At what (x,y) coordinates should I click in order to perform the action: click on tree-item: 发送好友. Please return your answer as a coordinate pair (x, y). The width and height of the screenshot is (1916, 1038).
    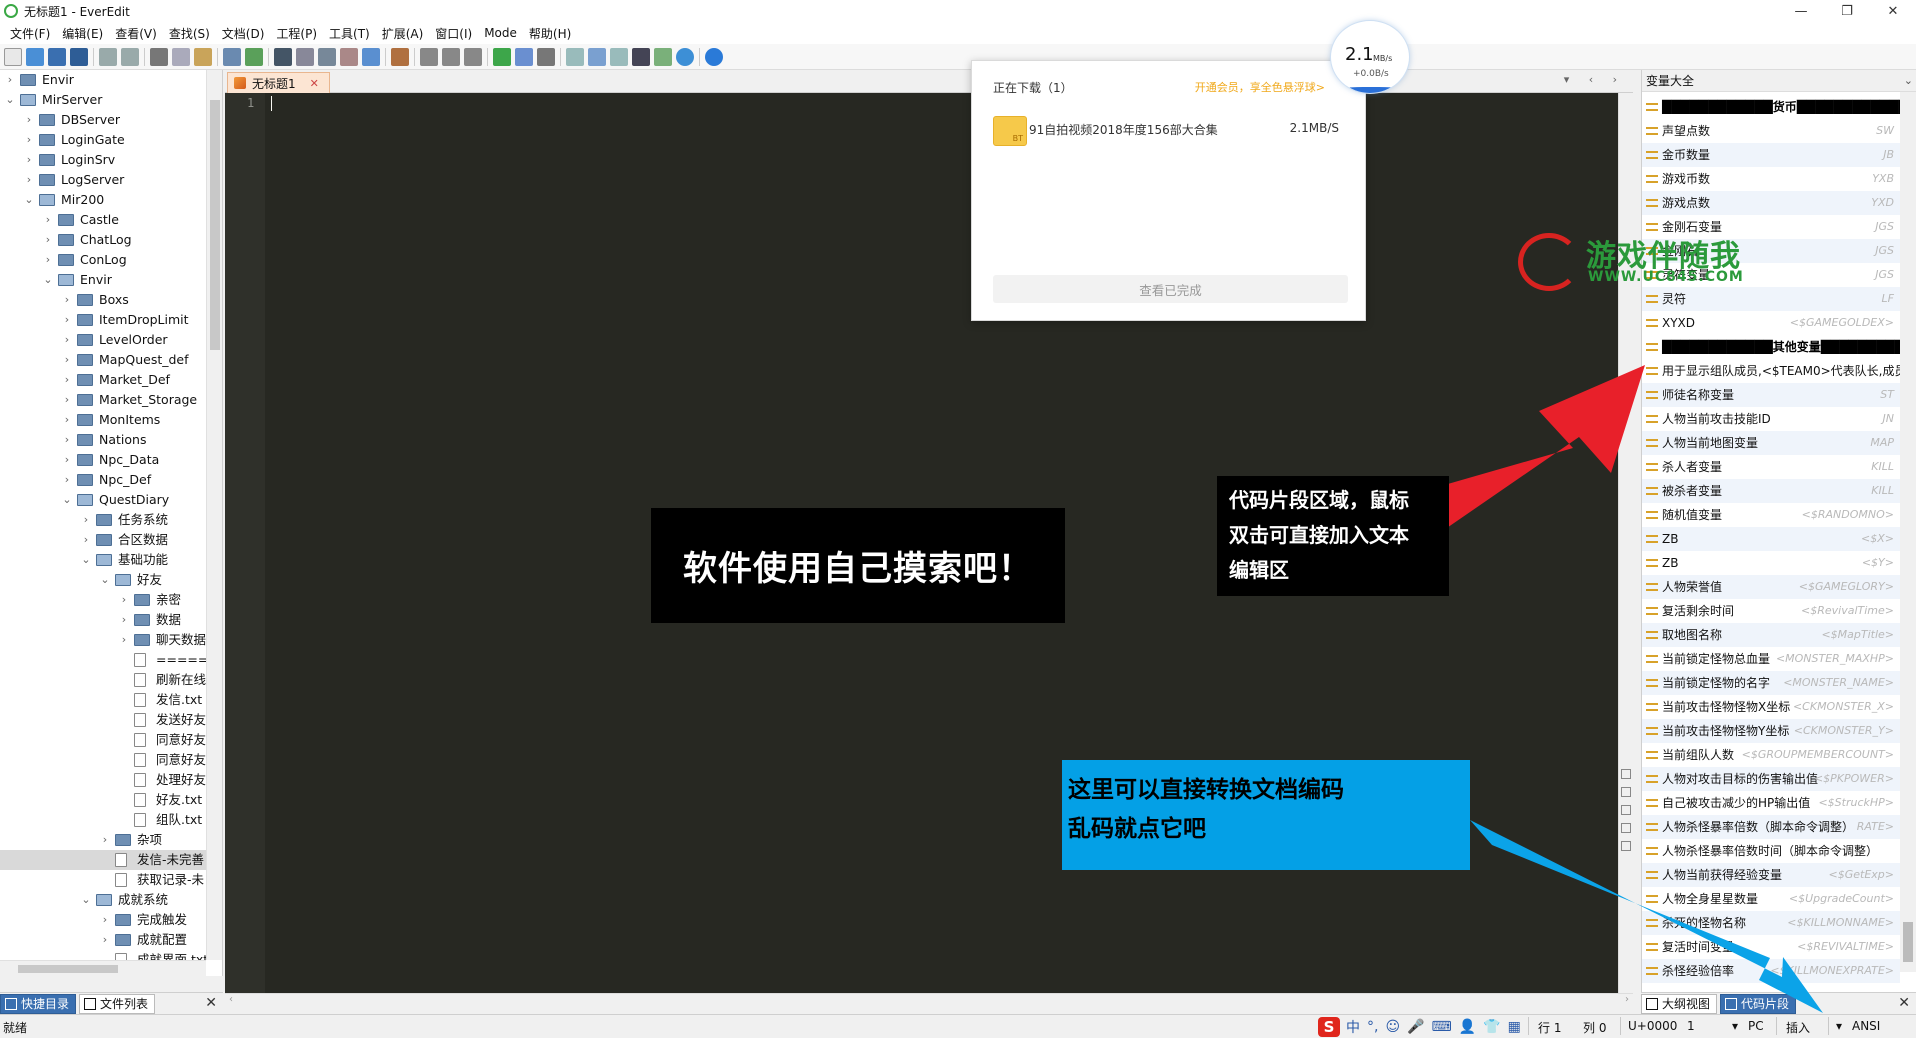
    Looking at the image, I should click on (103, 720).